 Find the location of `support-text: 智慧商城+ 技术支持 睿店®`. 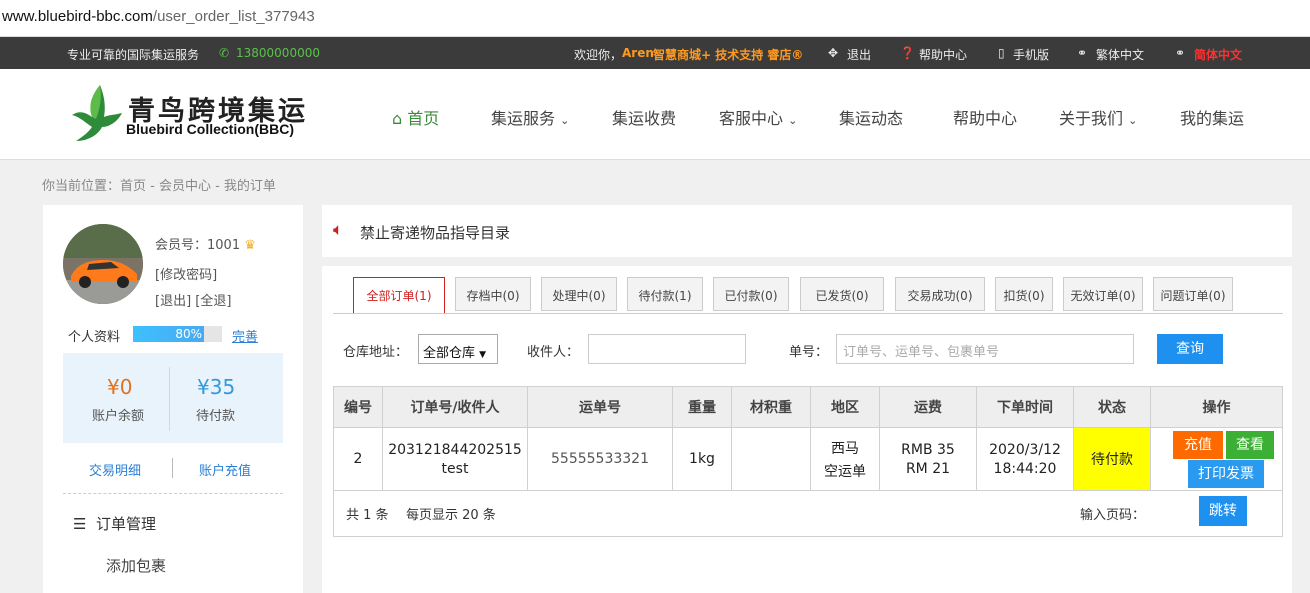

support-text: 智慧商城+ 技术支持 睿店® is located at coordinates (728, 54).